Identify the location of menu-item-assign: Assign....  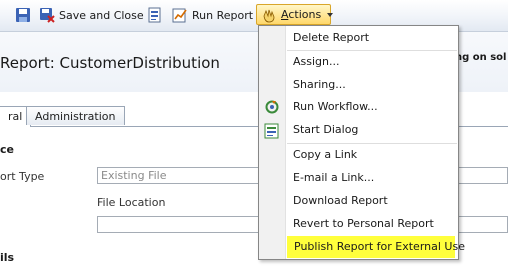
(371, 62).